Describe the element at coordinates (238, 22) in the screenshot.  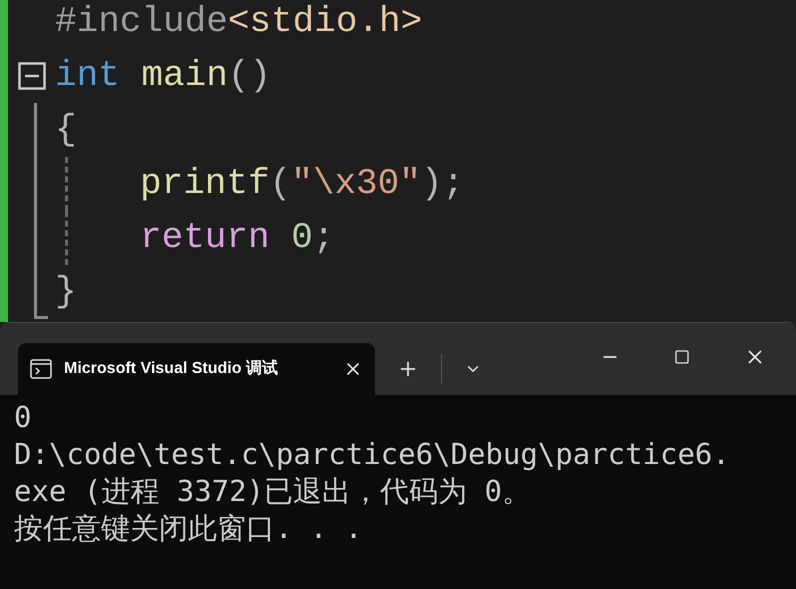
I see `code-line: #include<stdio.h>` at that location.